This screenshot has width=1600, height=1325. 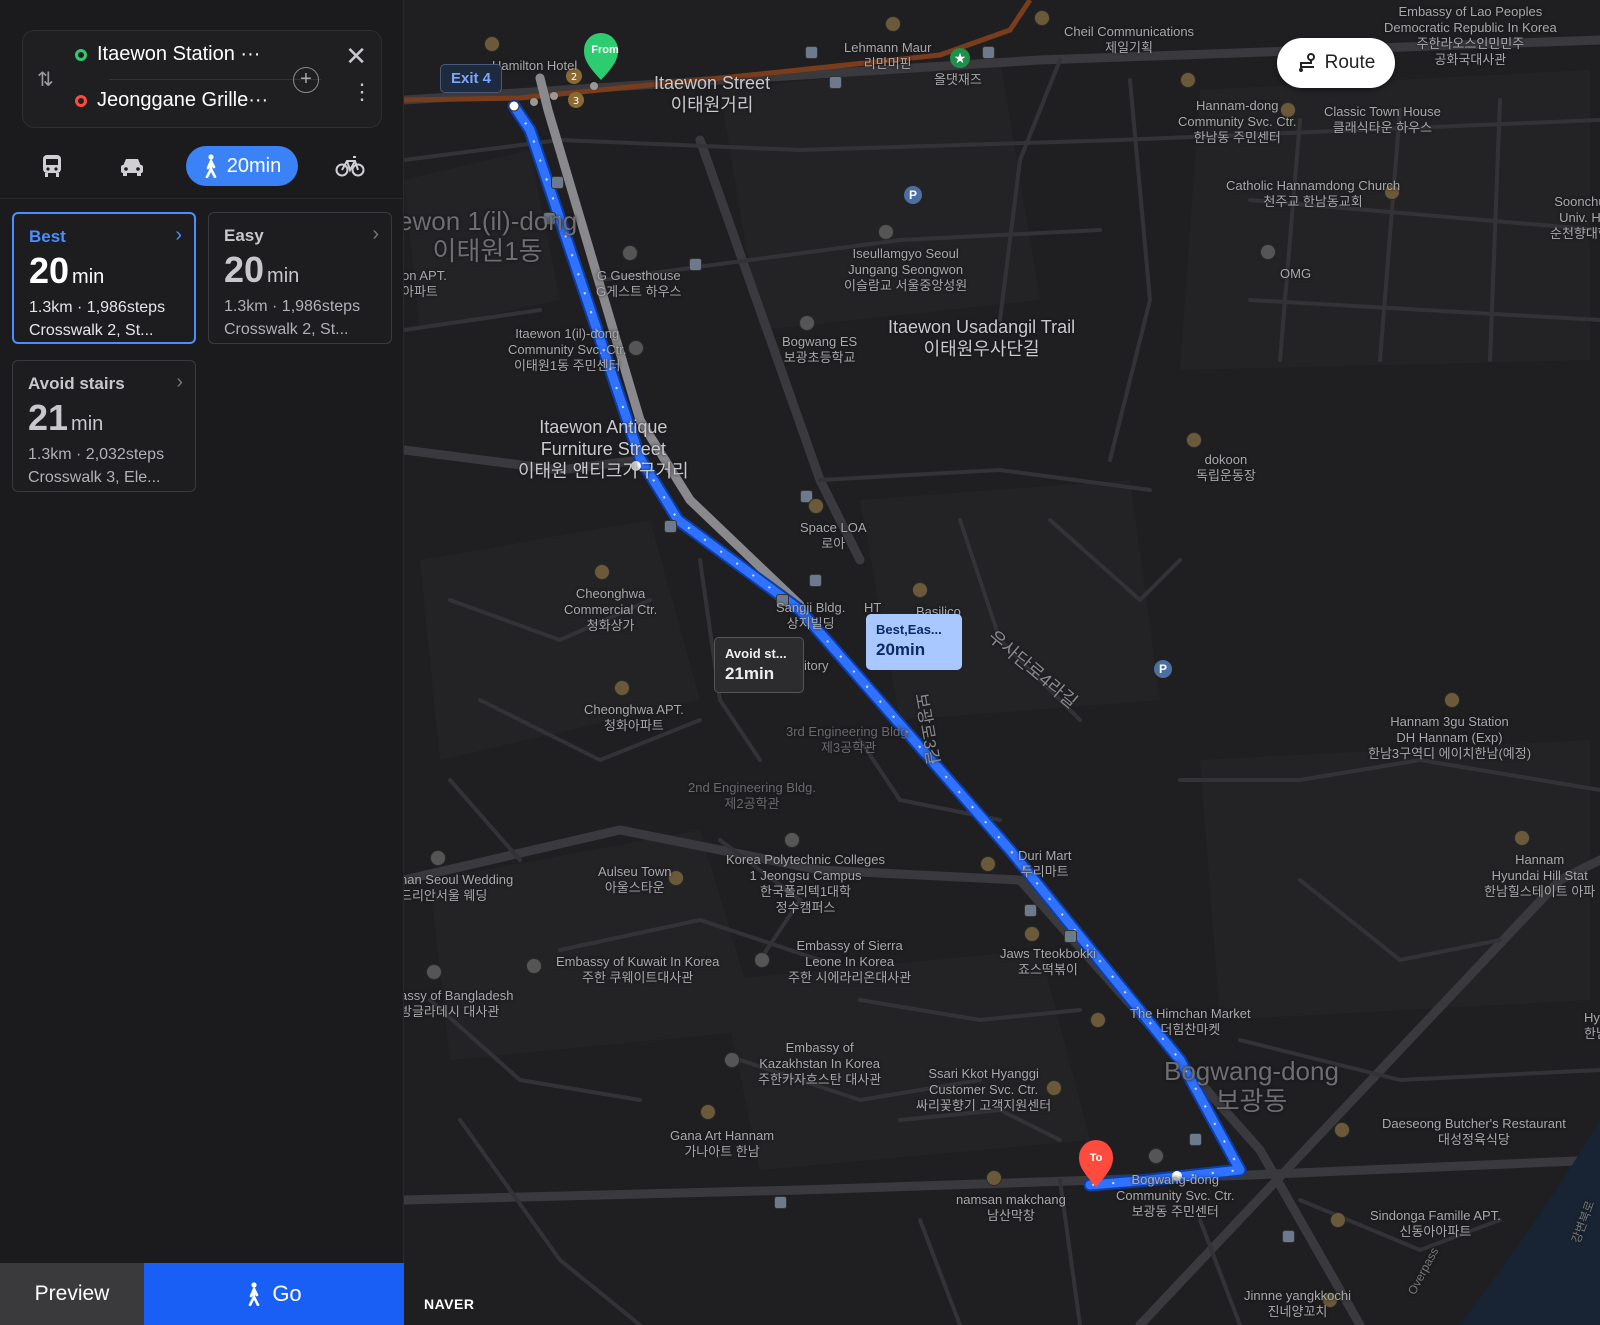 I want to click on place-label: Cheil Communications 제일기획, so click(x=1129, y=39).